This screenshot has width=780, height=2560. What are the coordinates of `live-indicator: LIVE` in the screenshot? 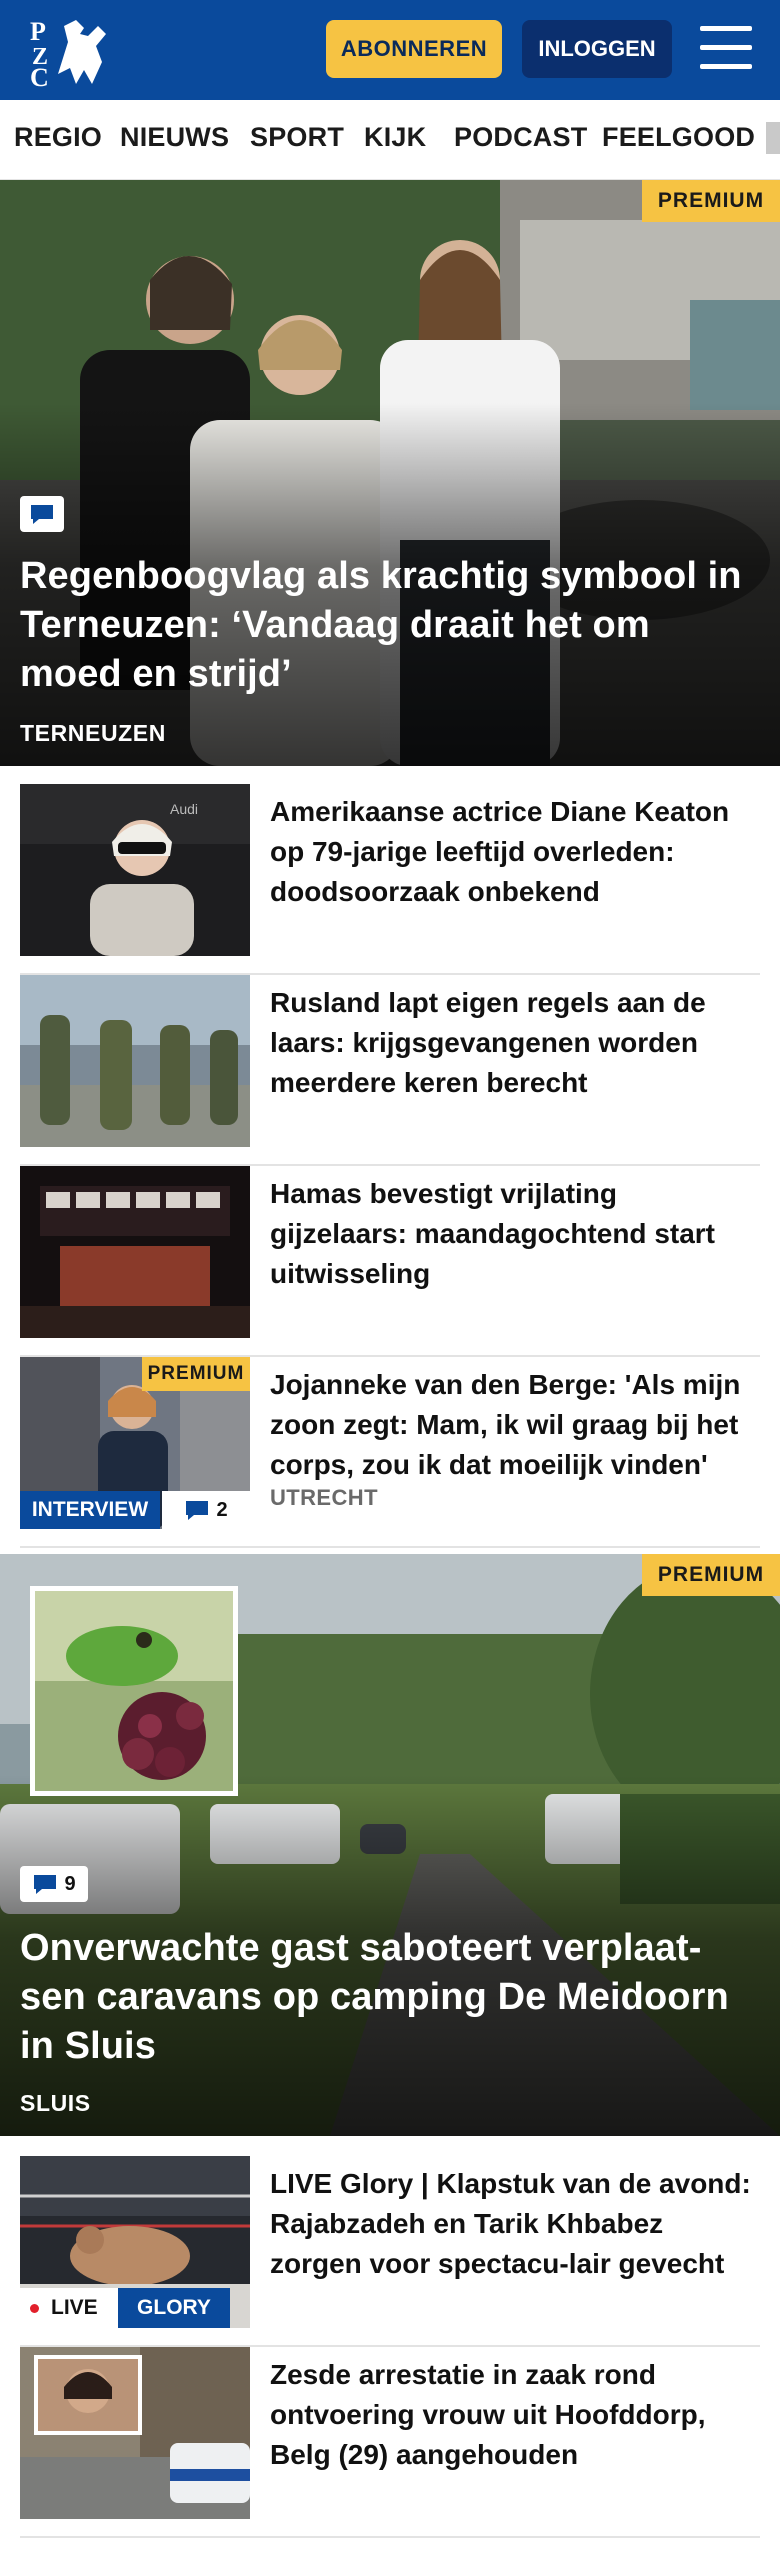 It's located at (69, 2308).